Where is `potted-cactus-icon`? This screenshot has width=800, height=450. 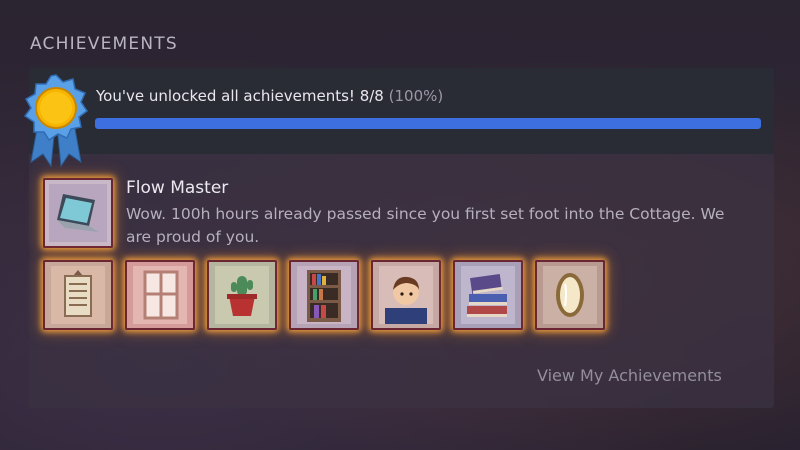 potted-cactus-icon is located at coordinates (242, 295).